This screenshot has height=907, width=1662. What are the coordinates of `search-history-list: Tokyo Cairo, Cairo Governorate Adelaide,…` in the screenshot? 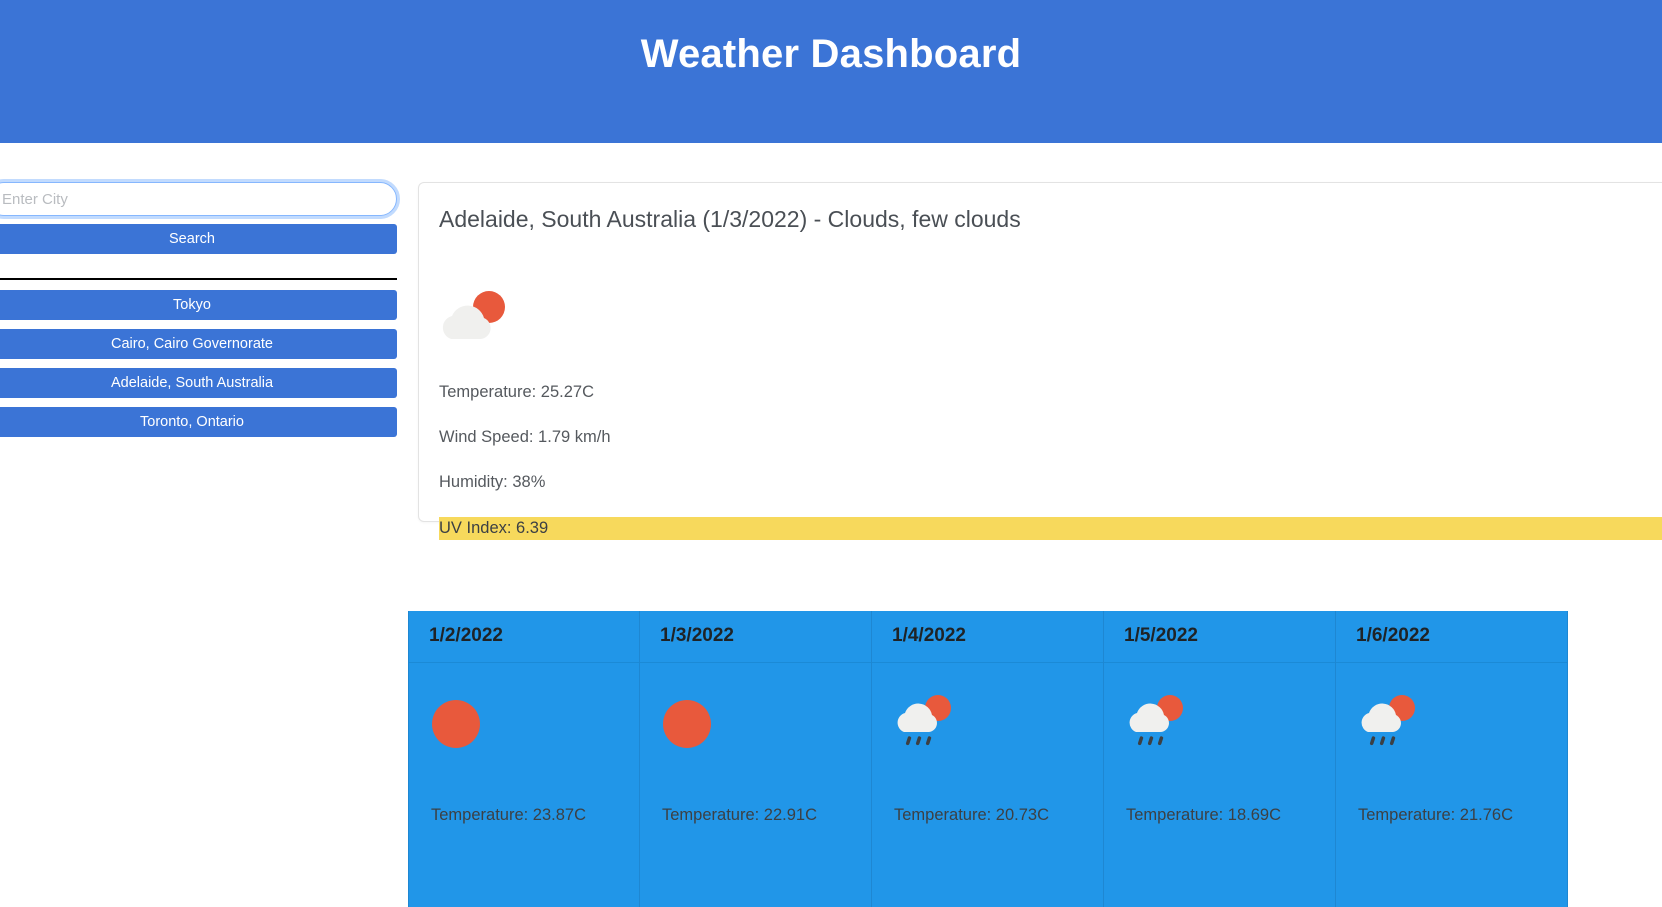 It's located at (198, 363).